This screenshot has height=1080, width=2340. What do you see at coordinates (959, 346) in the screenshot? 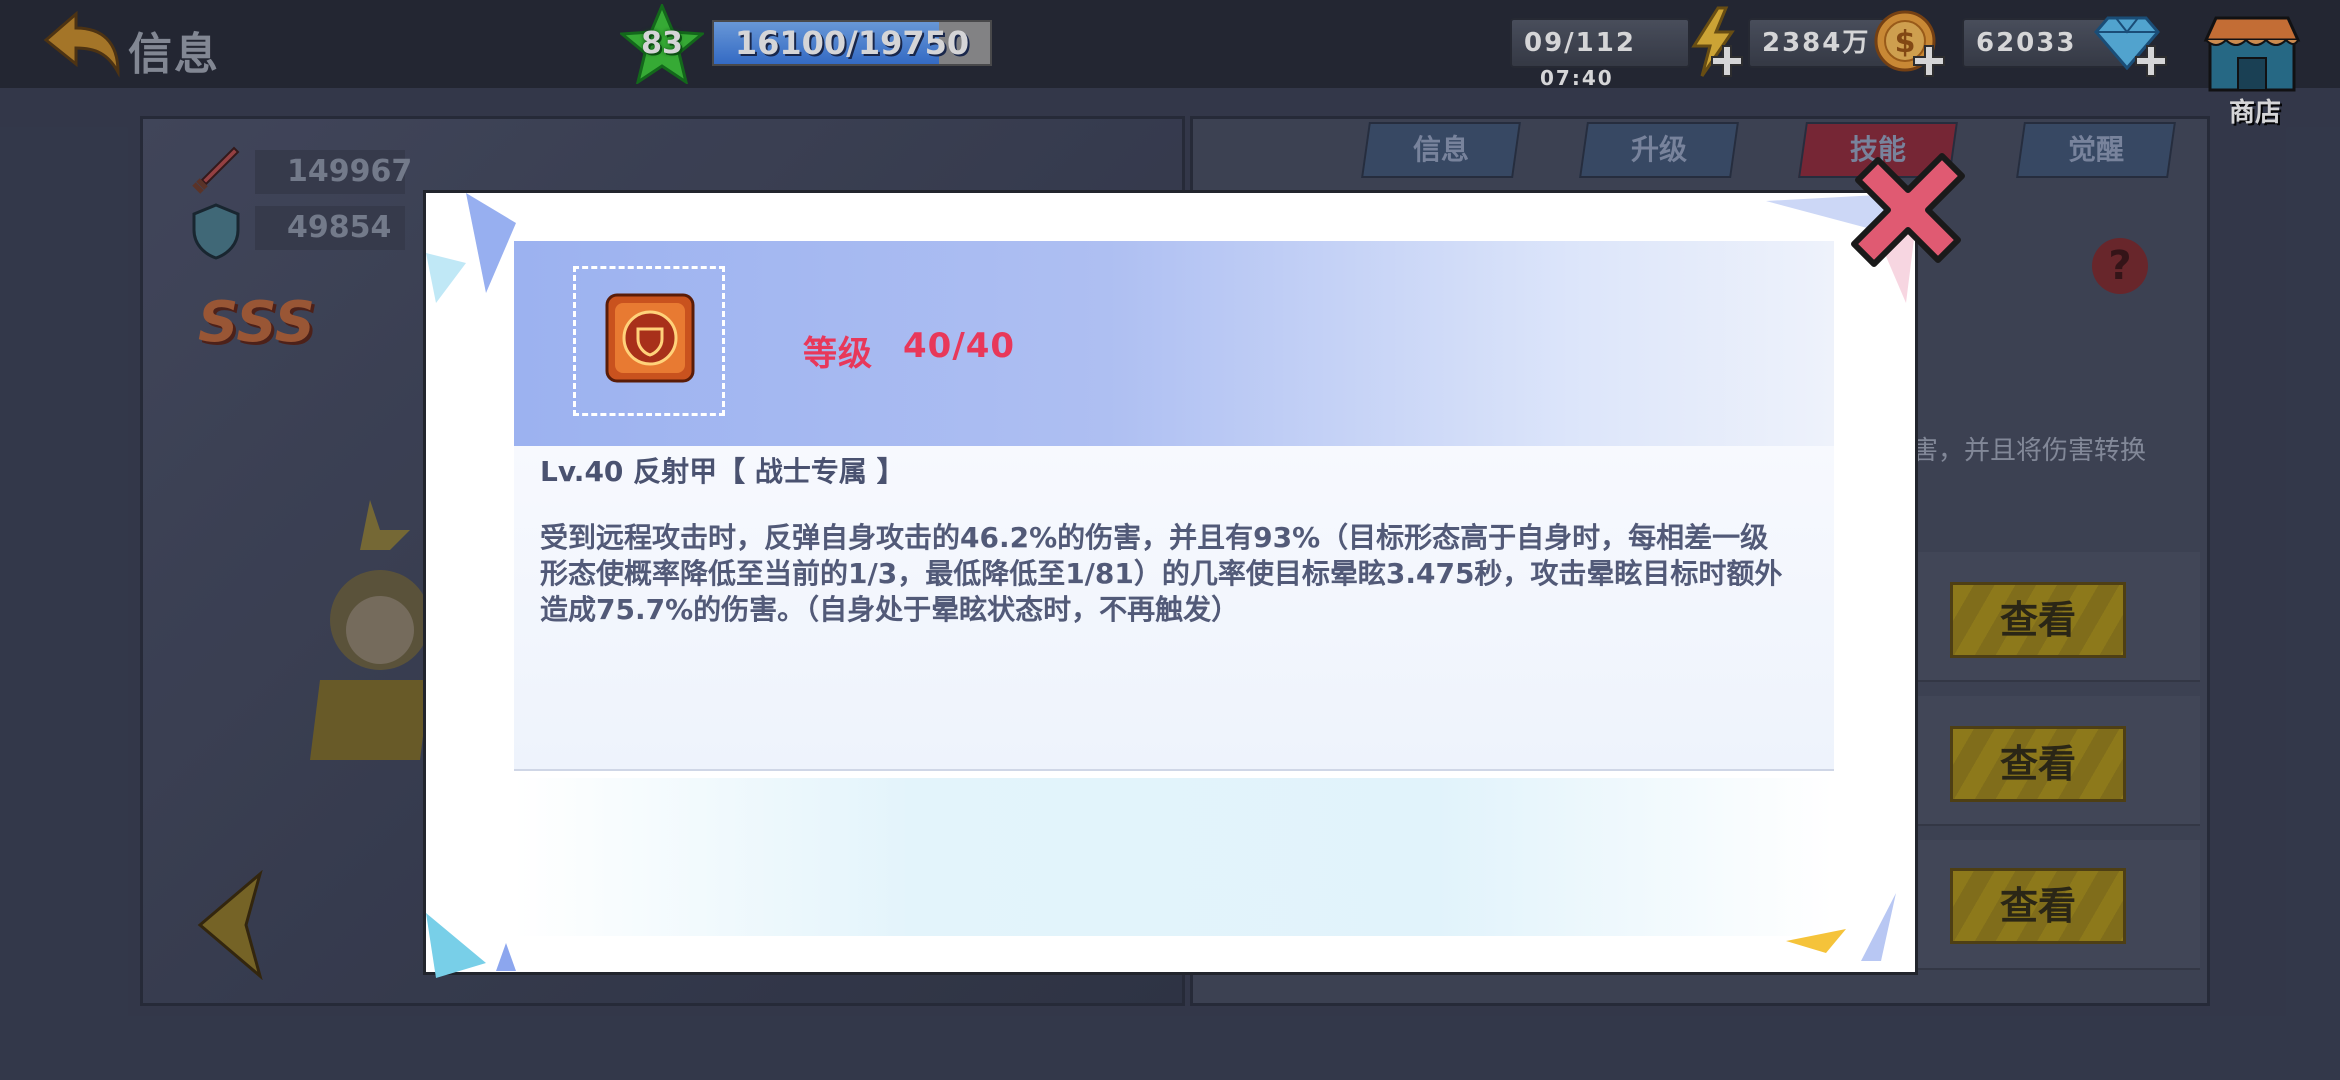
I see `skill-level-value: 40/40` at bounding box center [959, 346].